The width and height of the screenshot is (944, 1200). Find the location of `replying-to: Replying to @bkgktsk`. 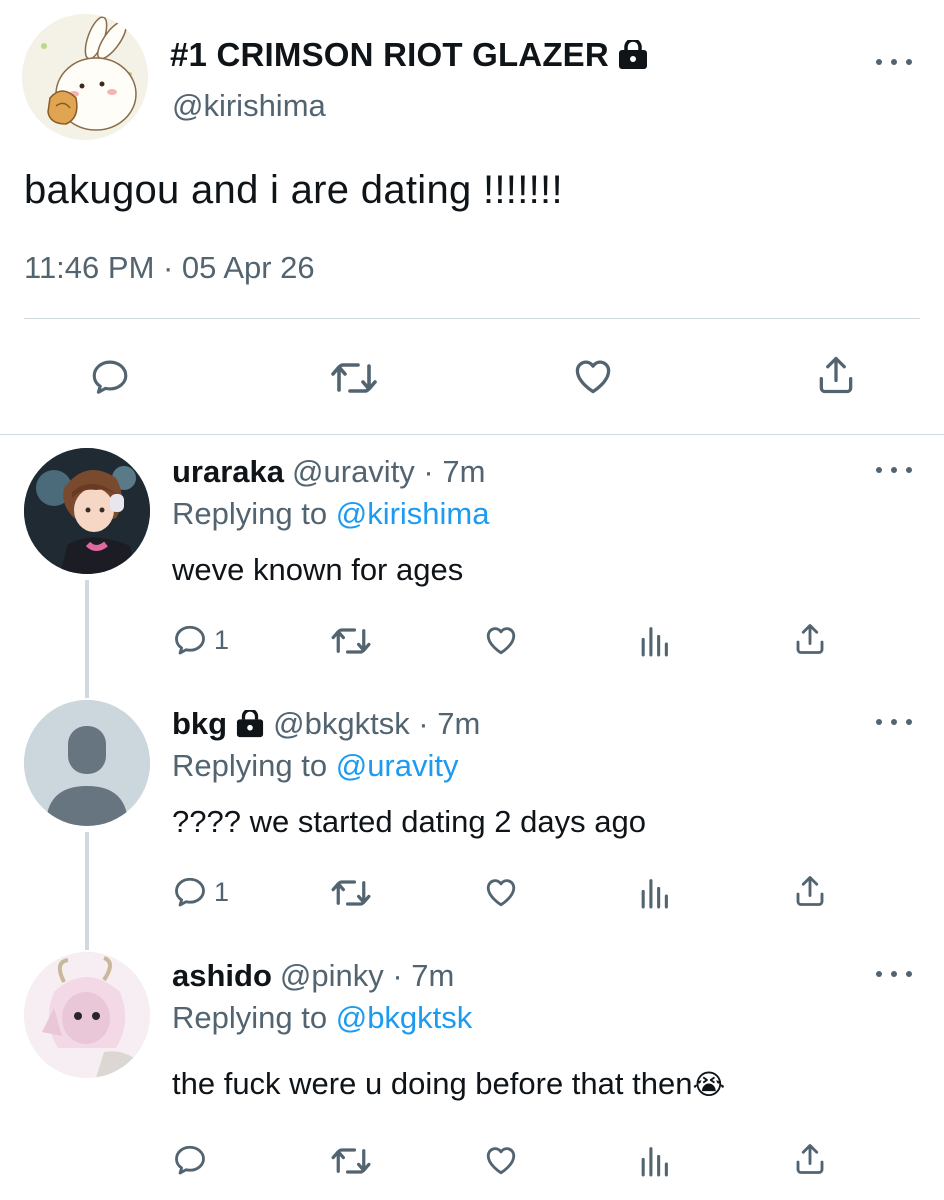

replying-to: Replying to @bkgktsk is located at coordinates (322, 1018).